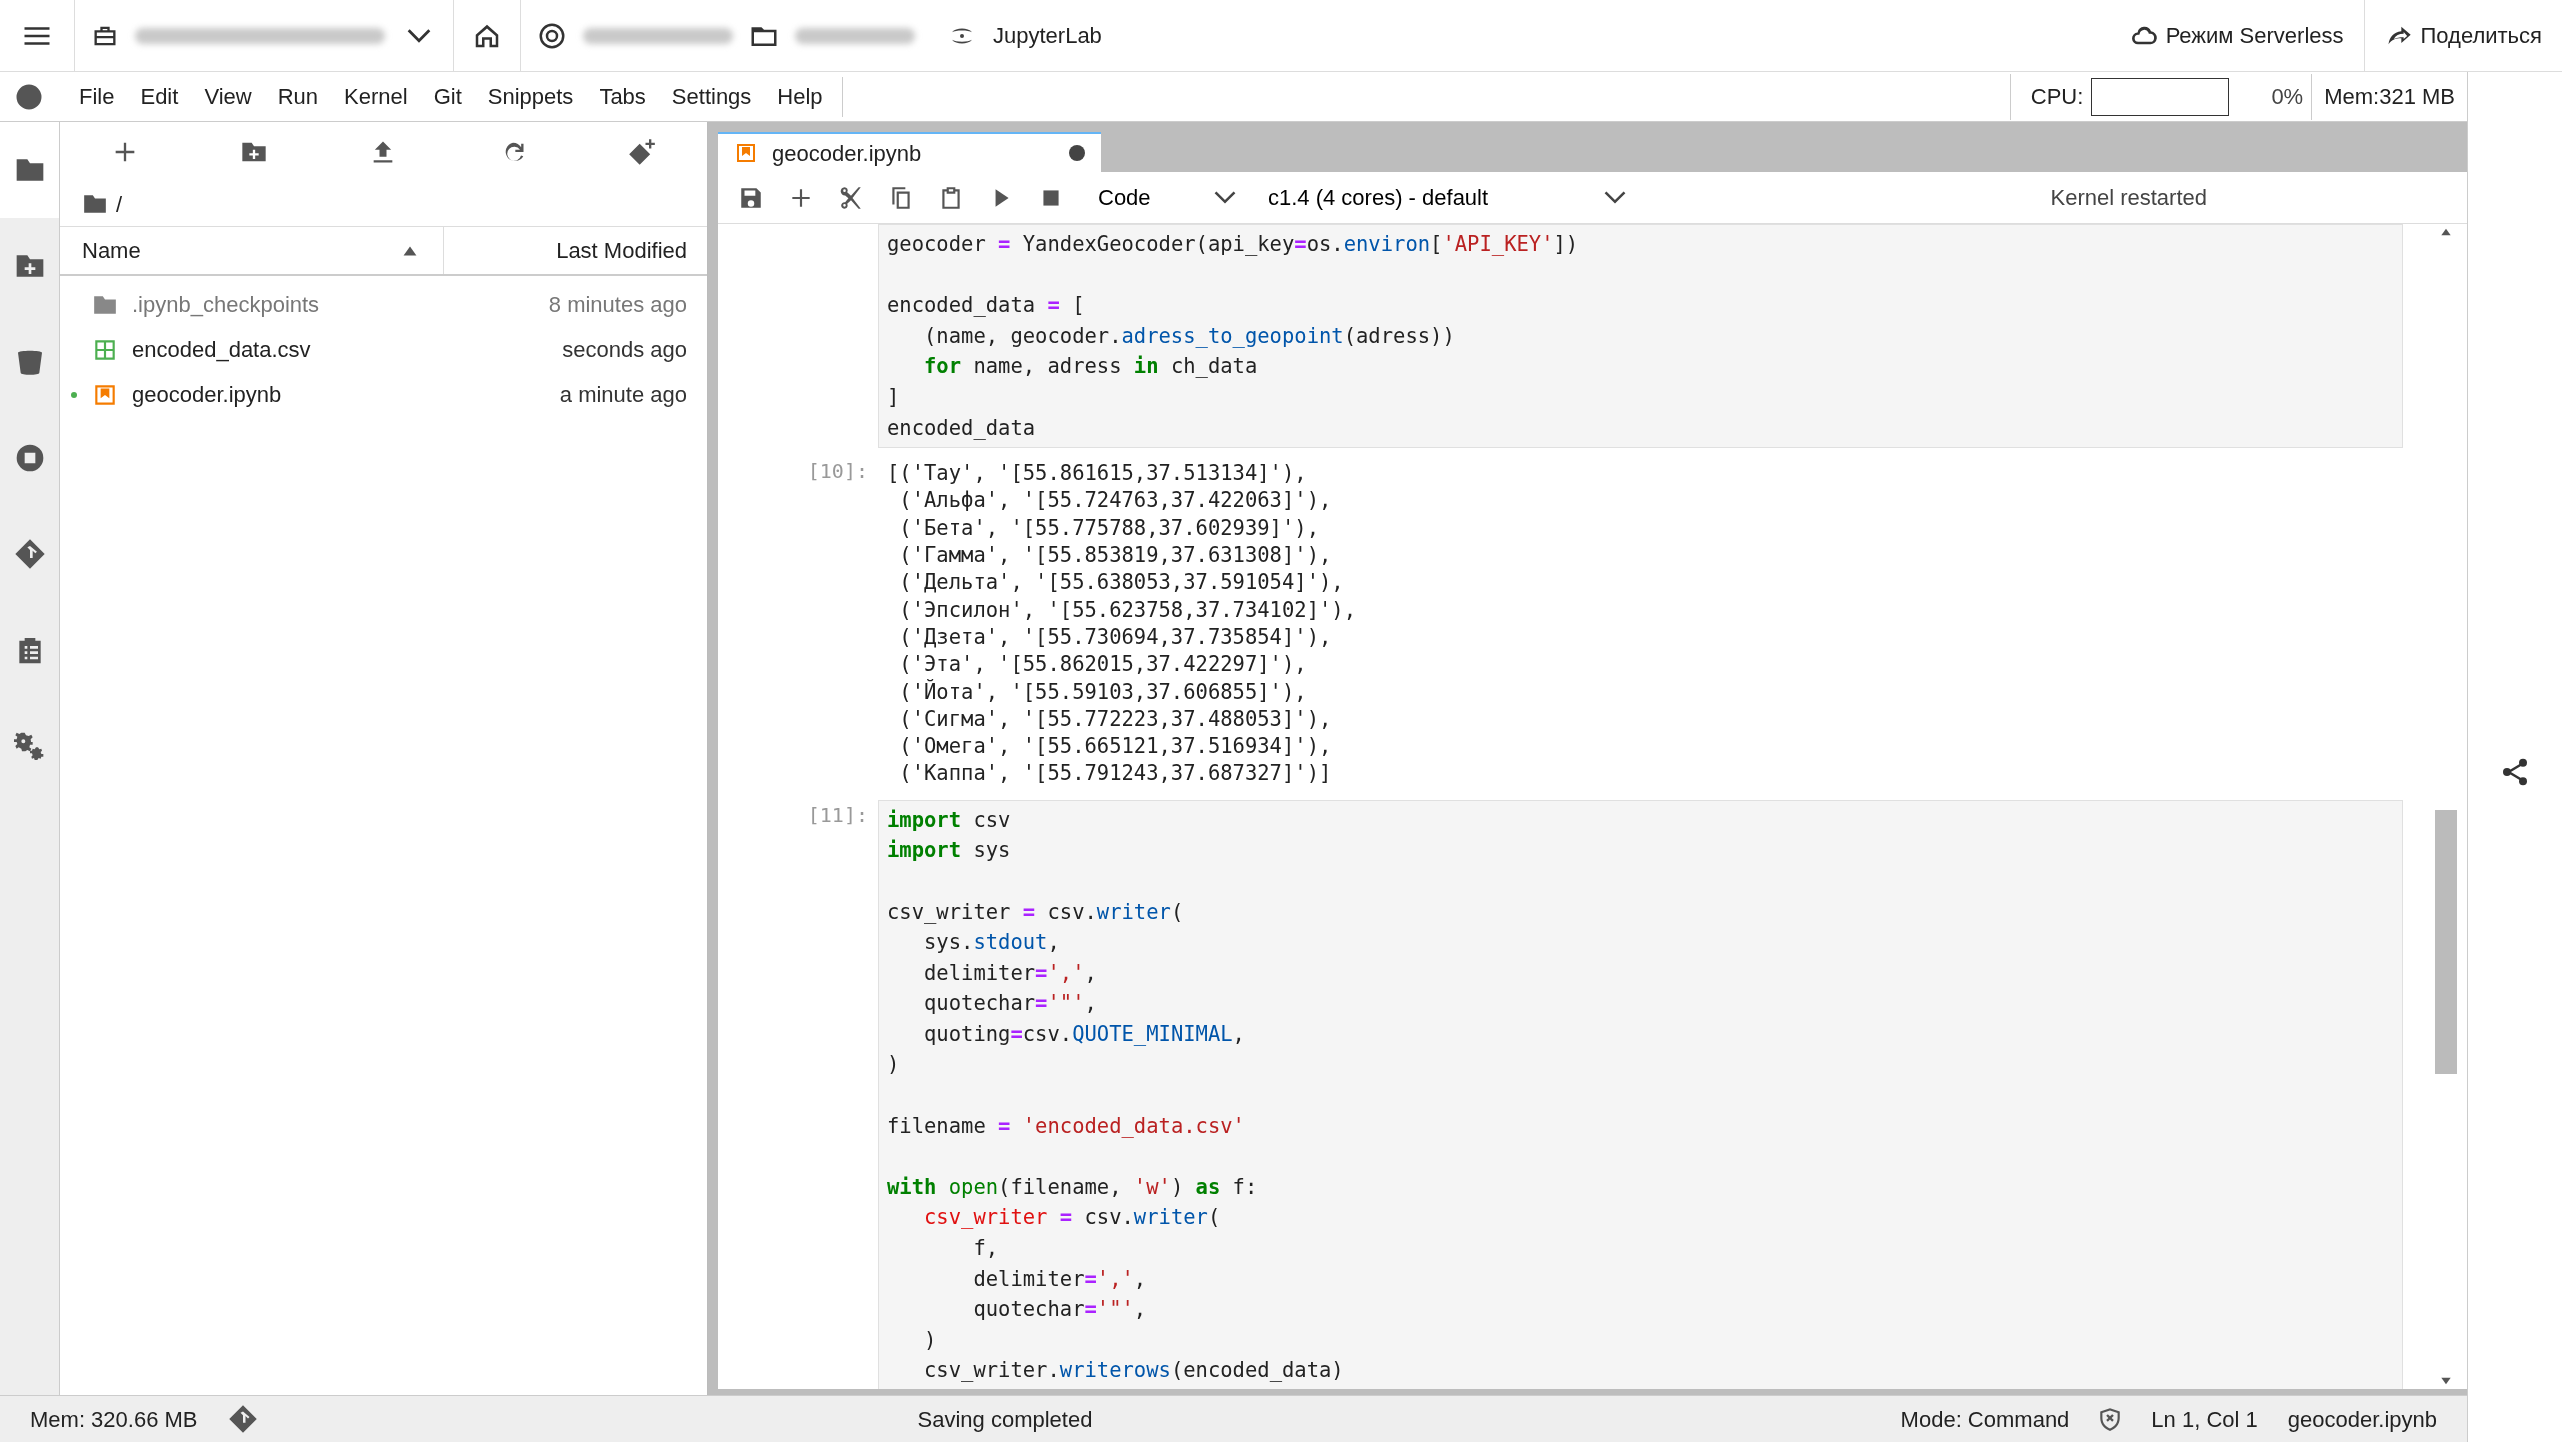 The width and height of the screenshot is (2562, 1442). I want to click on code-line: csv_writer.writerows(encoded_data), so click(1134, 1371).